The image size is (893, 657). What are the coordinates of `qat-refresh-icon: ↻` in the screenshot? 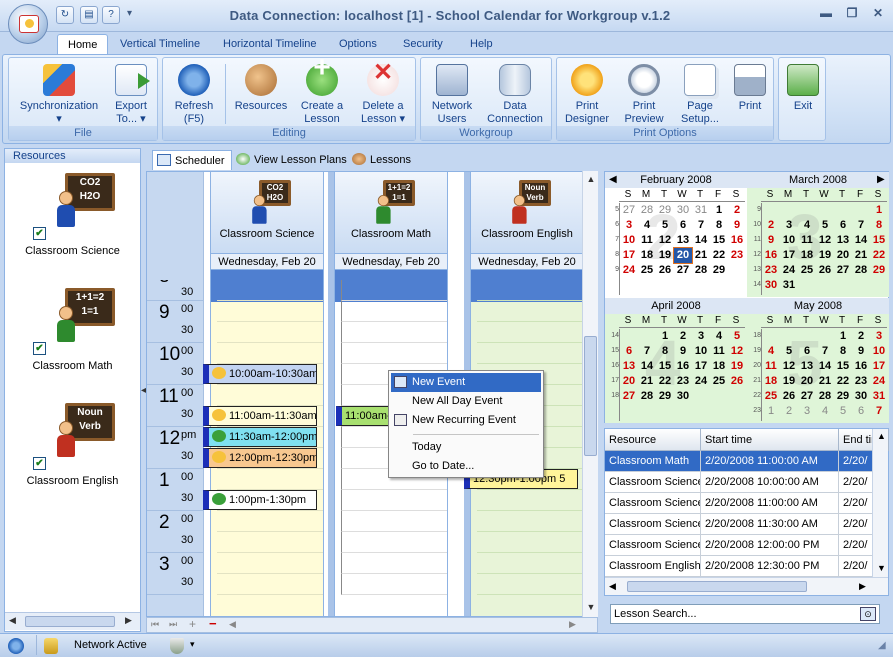 It's located at (65, 15).